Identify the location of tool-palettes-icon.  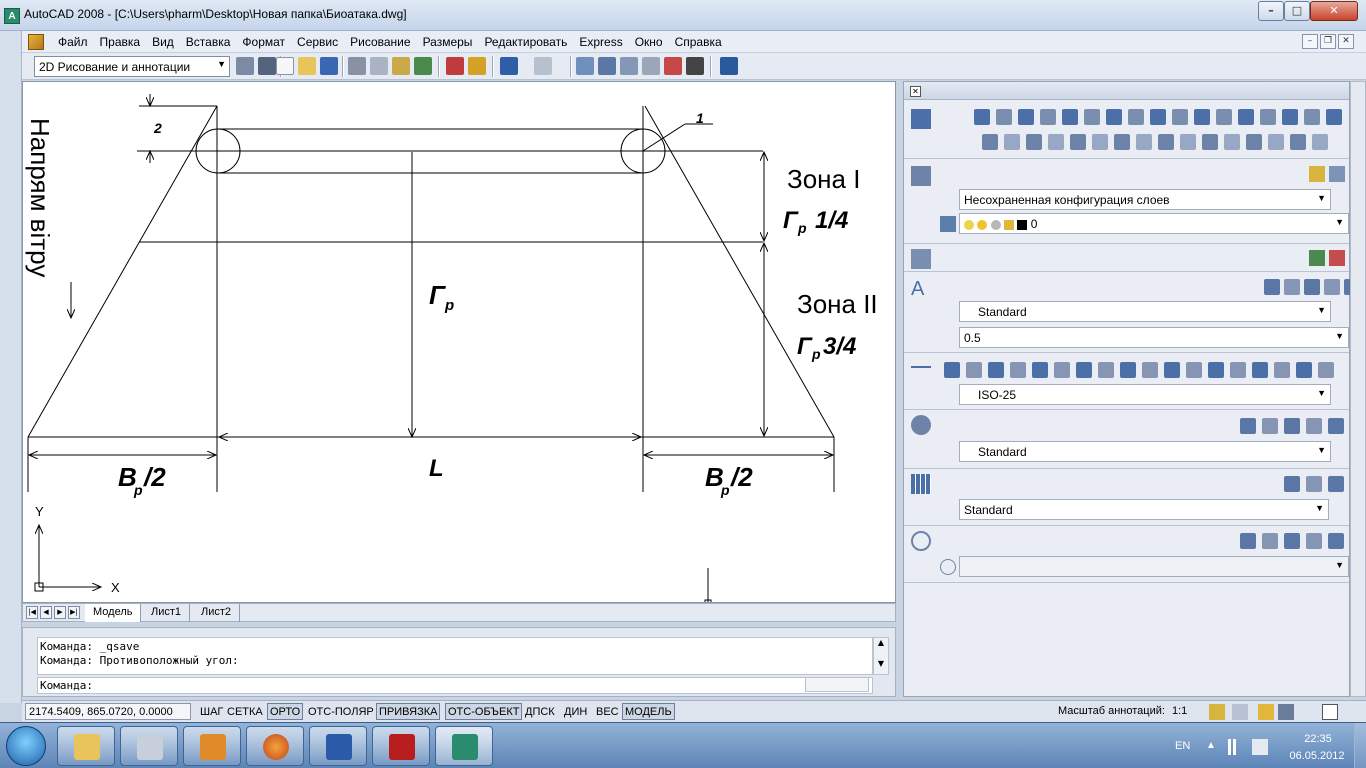
(629, 66).